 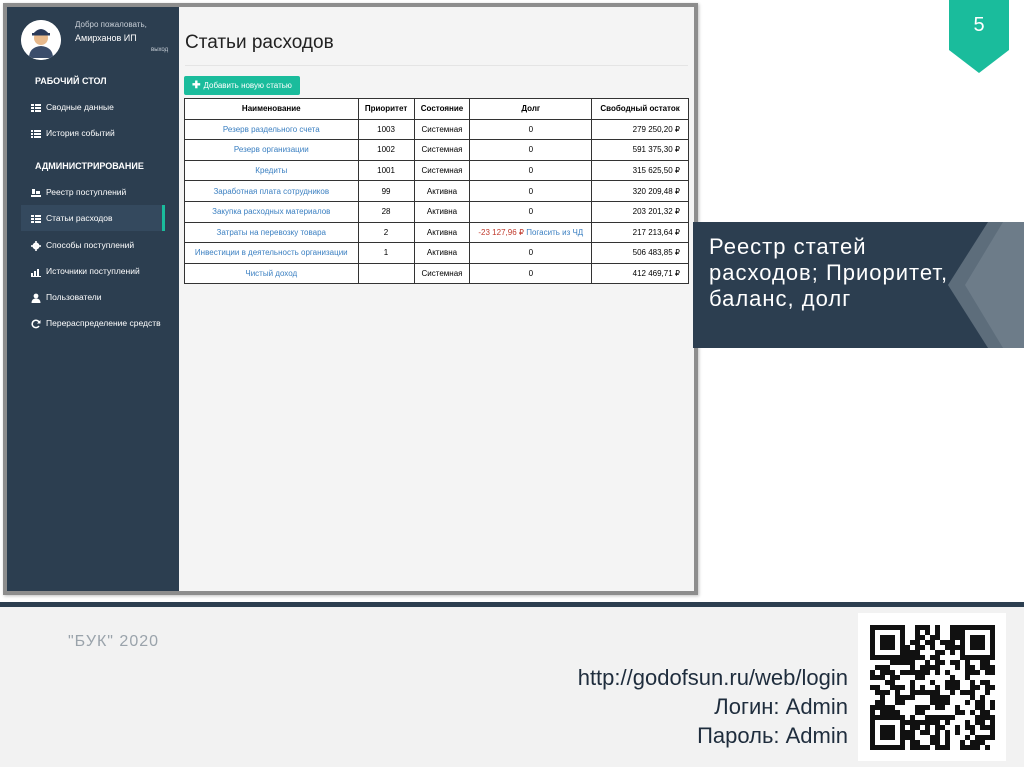 What do you see at coordinates (640, 273) in the screenshot?
I see `cell-balance: 412 469,71 ₽` at bounding box center [640, 273].